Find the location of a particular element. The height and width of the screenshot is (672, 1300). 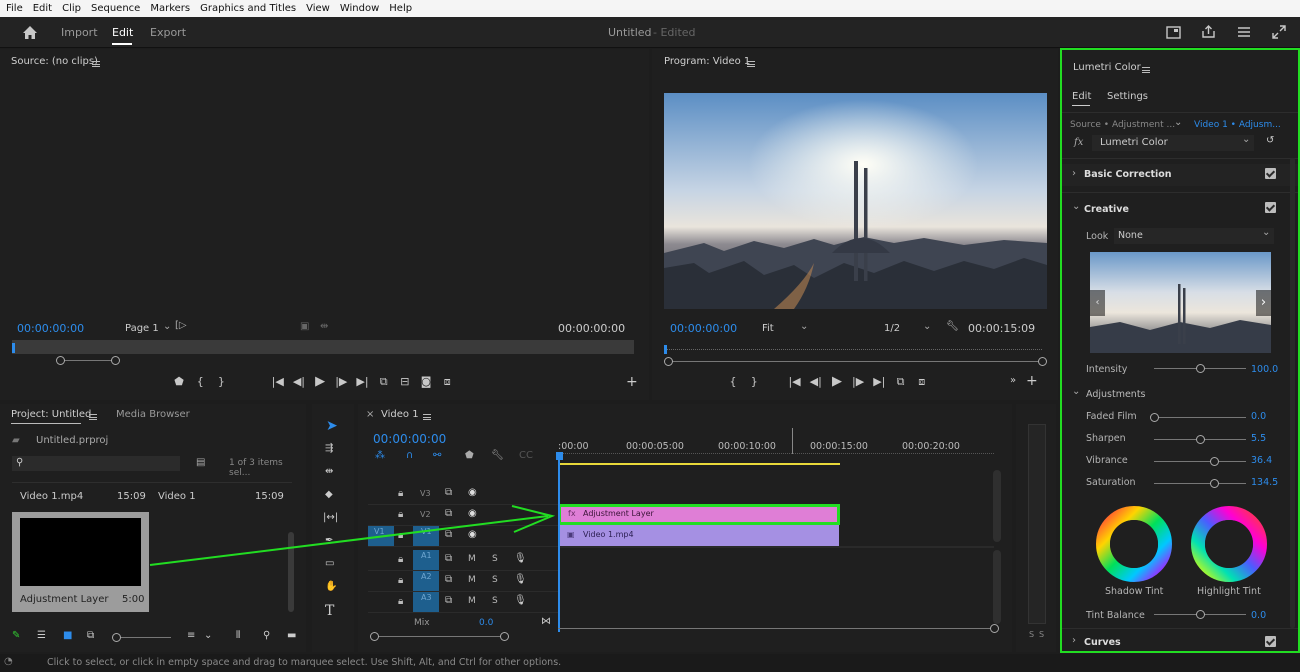

insert-icon: ▣ is located at coordinates (304, 326).